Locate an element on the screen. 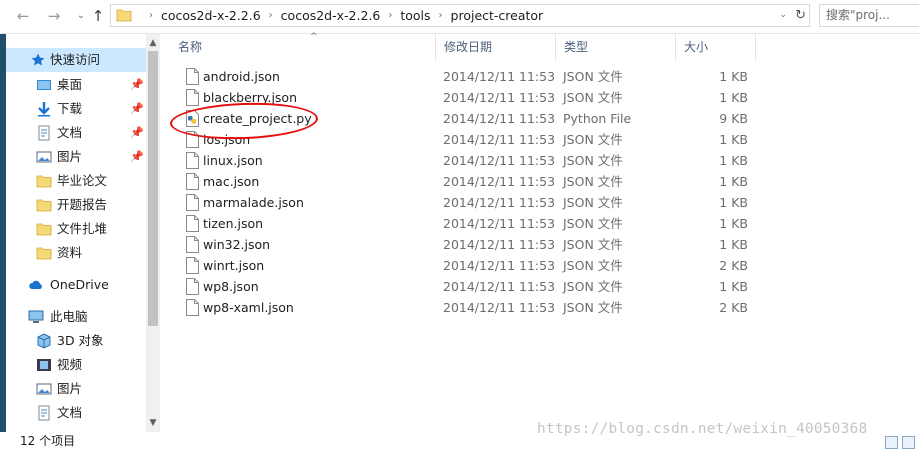 The width and height of the screenshot is (919, 450). column-header-type: 类型 is located at coordinates (616, 47).